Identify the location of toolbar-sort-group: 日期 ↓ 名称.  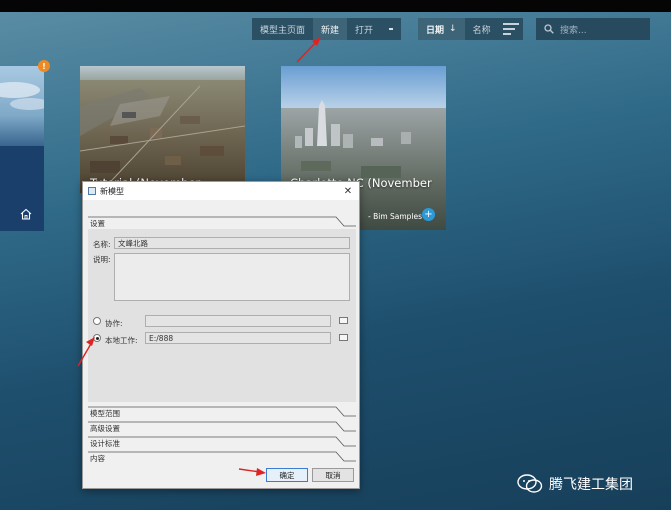
(470, 29).